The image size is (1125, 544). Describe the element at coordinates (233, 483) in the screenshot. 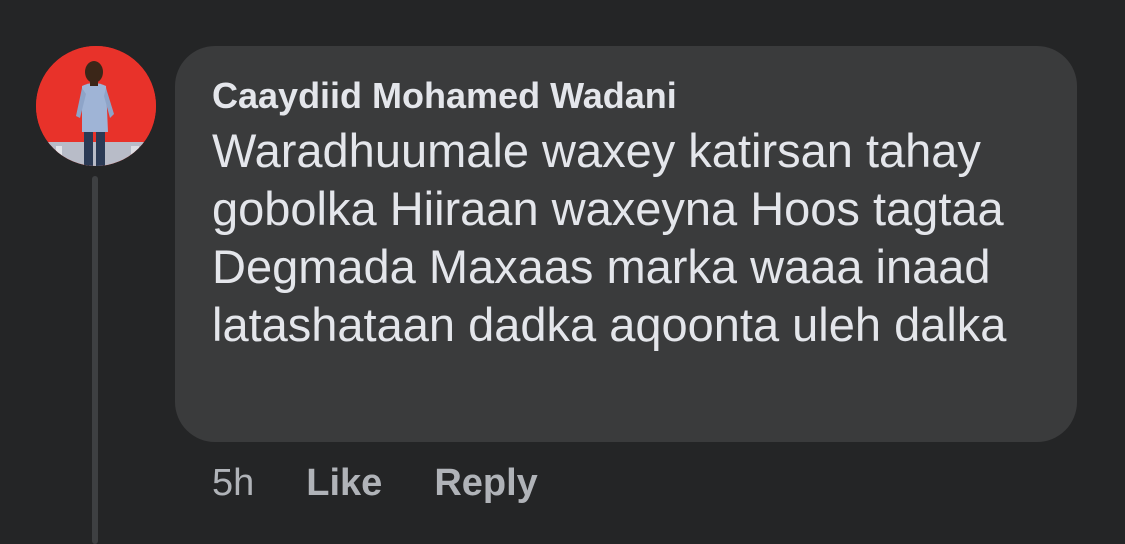

I see `comment-timestamp: 5h` at that location.